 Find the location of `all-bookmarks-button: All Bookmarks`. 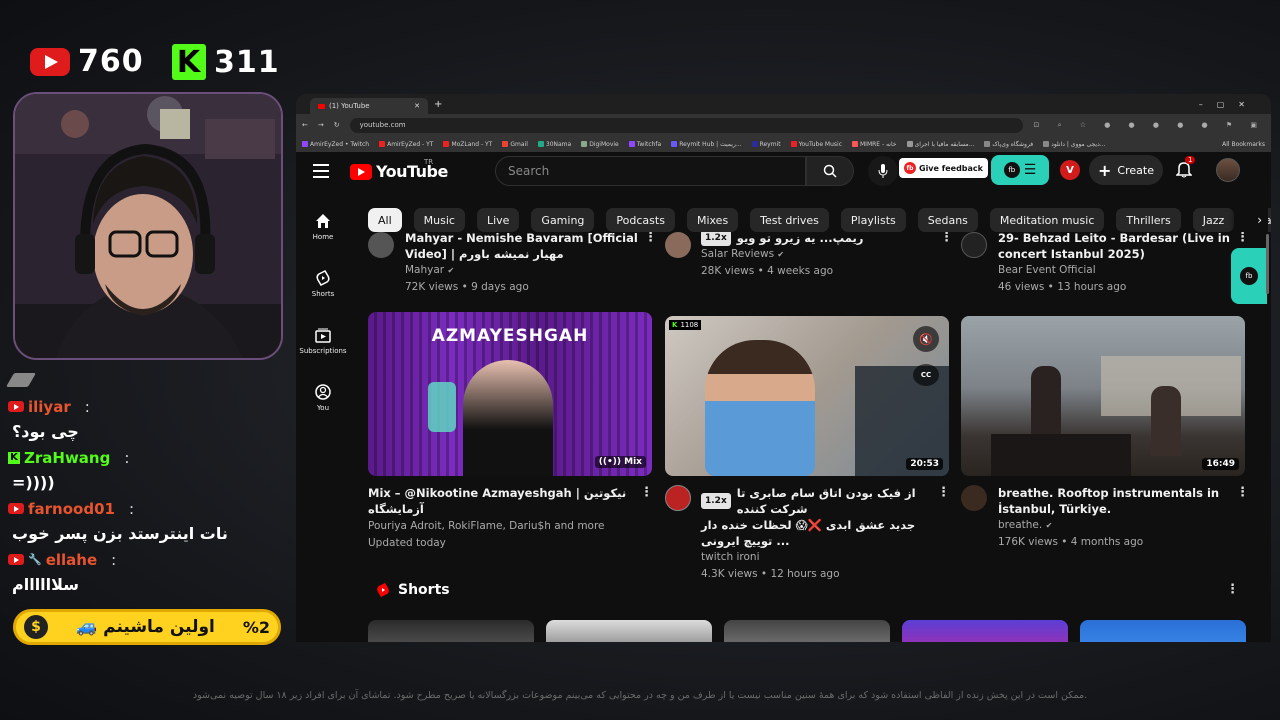

all-bookmarks-button: All Bookmarks is located at coordinates (1246, 144).